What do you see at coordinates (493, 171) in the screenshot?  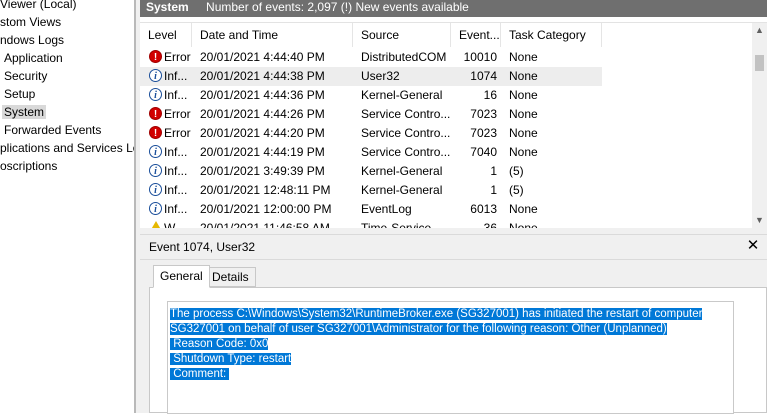 I see `cell-event-id: 1` at bounding box center [493, 171].